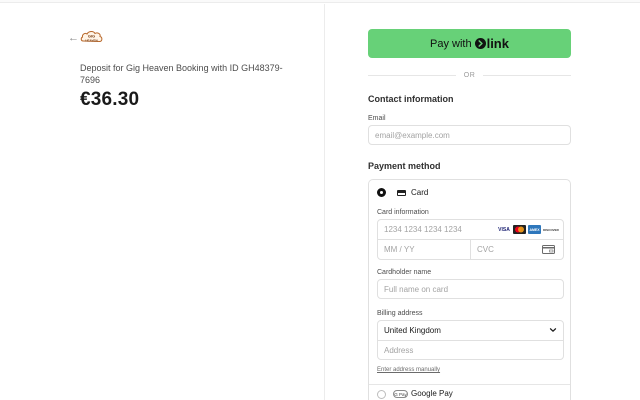  What do you see at coordinates (504, 229) in the screenshot?
I see `visa-icon: VISA` at bounding box center [504, 229].